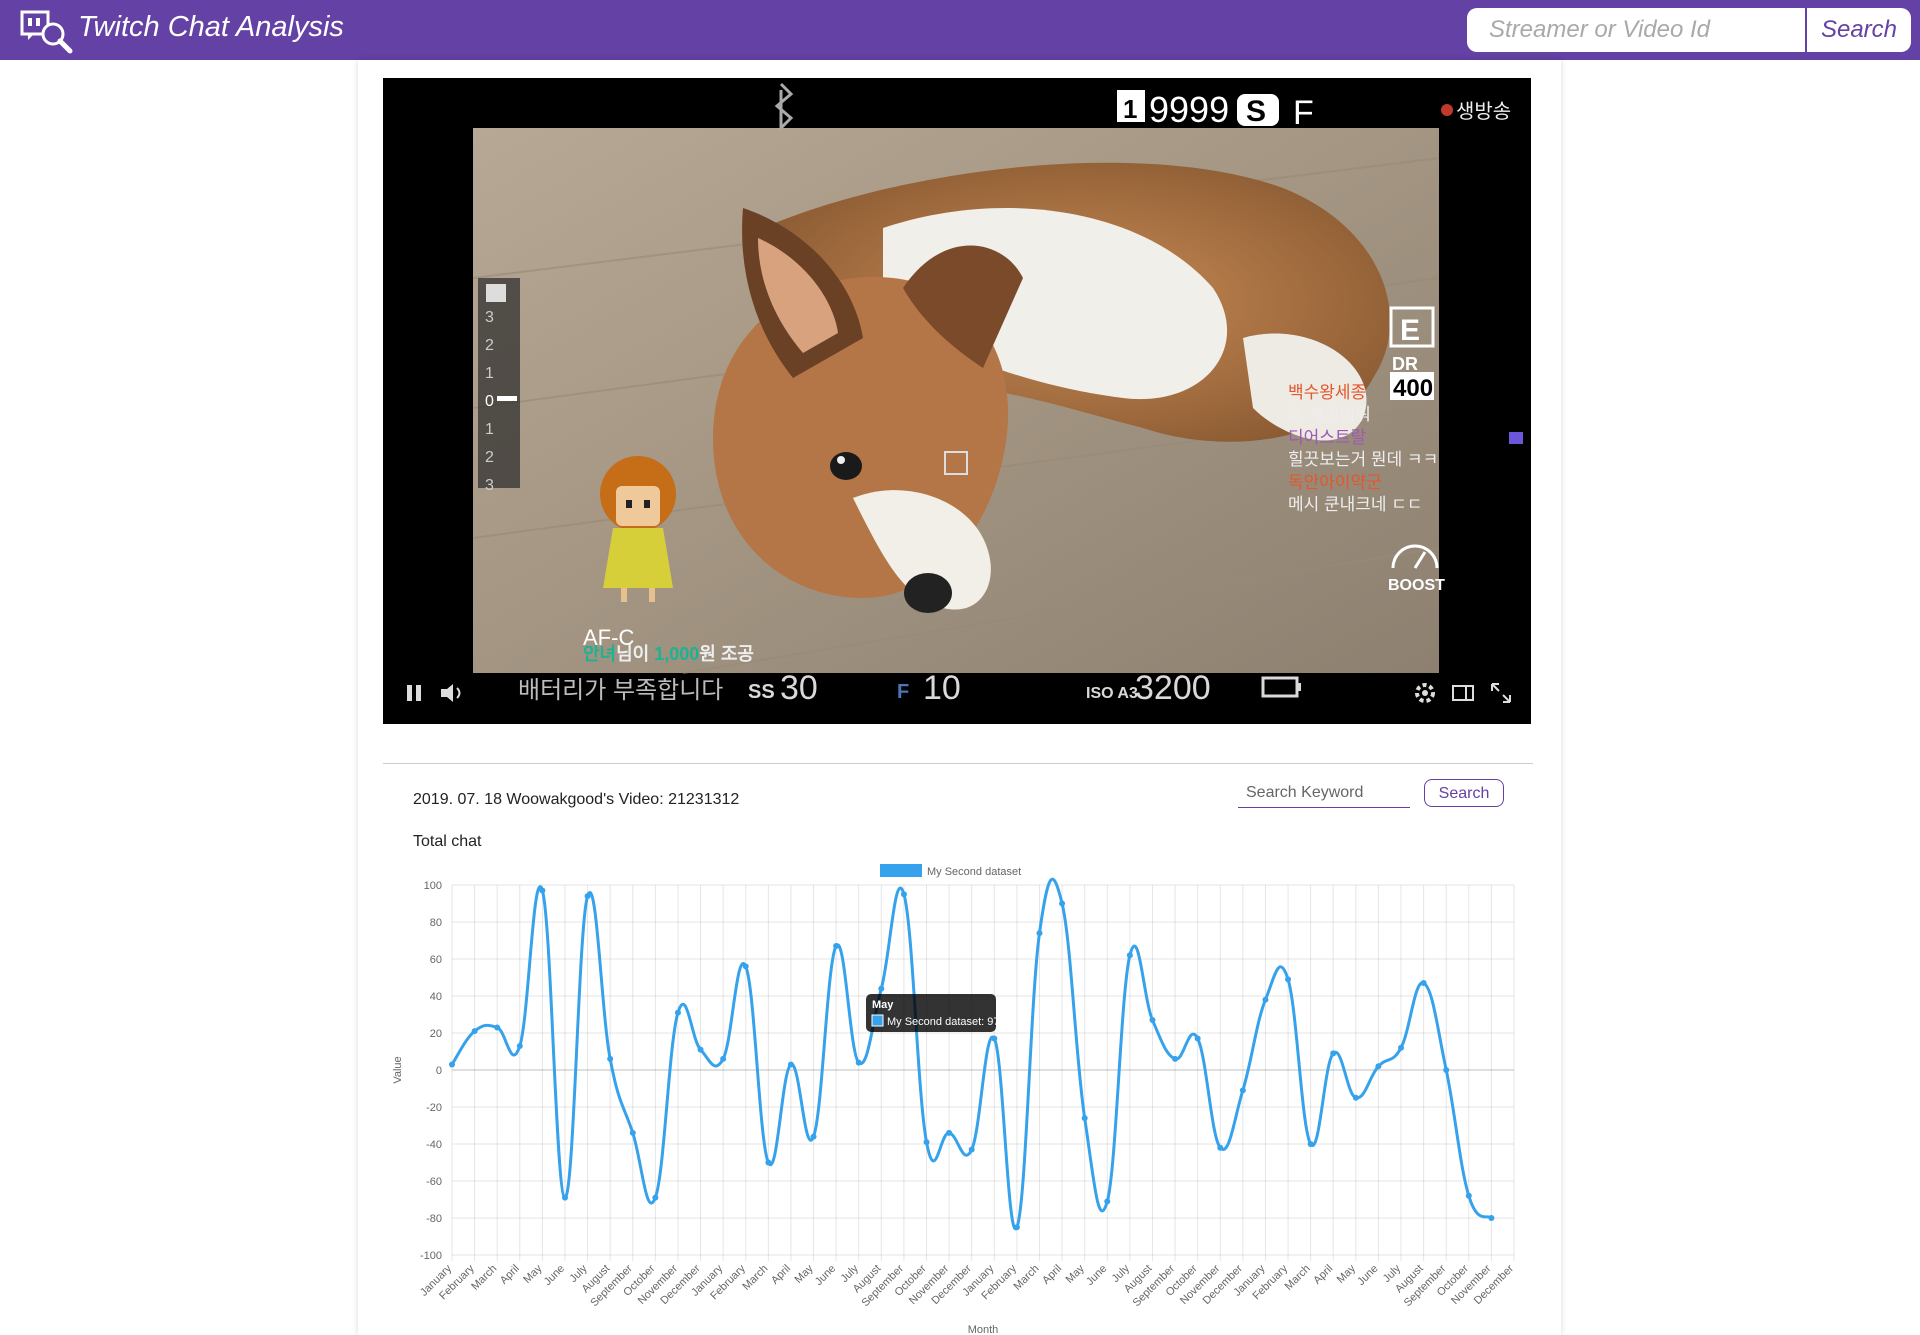 This screenshot has width=1920, height=1335. What do you see at coordinates (1416, 585) in the screenshot?
I see `svg-text: BOOST` at bounding box center [1416, 585].